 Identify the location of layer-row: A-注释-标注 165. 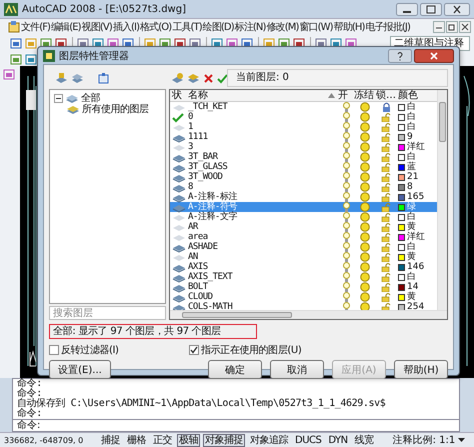
(303, 197).